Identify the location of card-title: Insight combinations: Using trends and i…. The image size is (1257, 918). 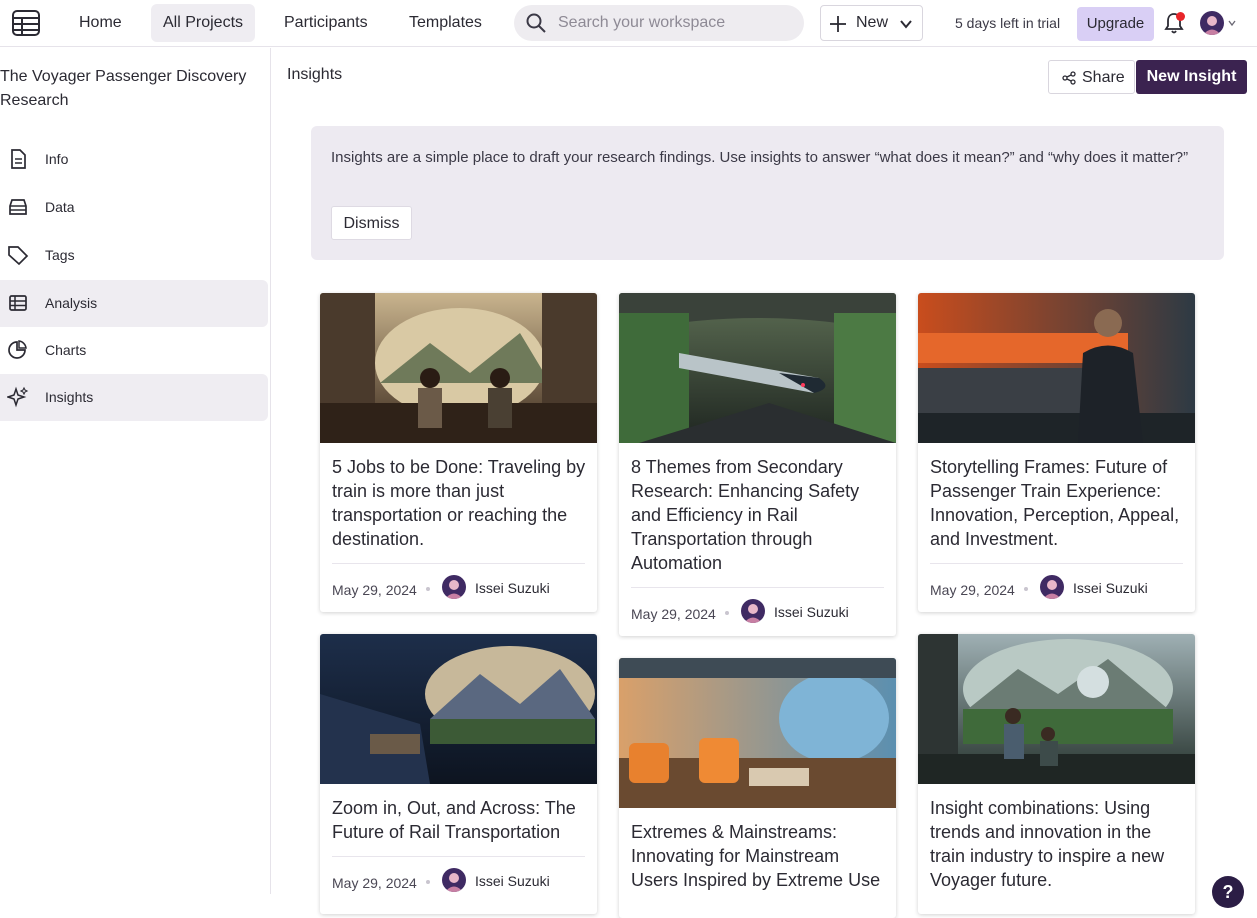
(1059, 844).